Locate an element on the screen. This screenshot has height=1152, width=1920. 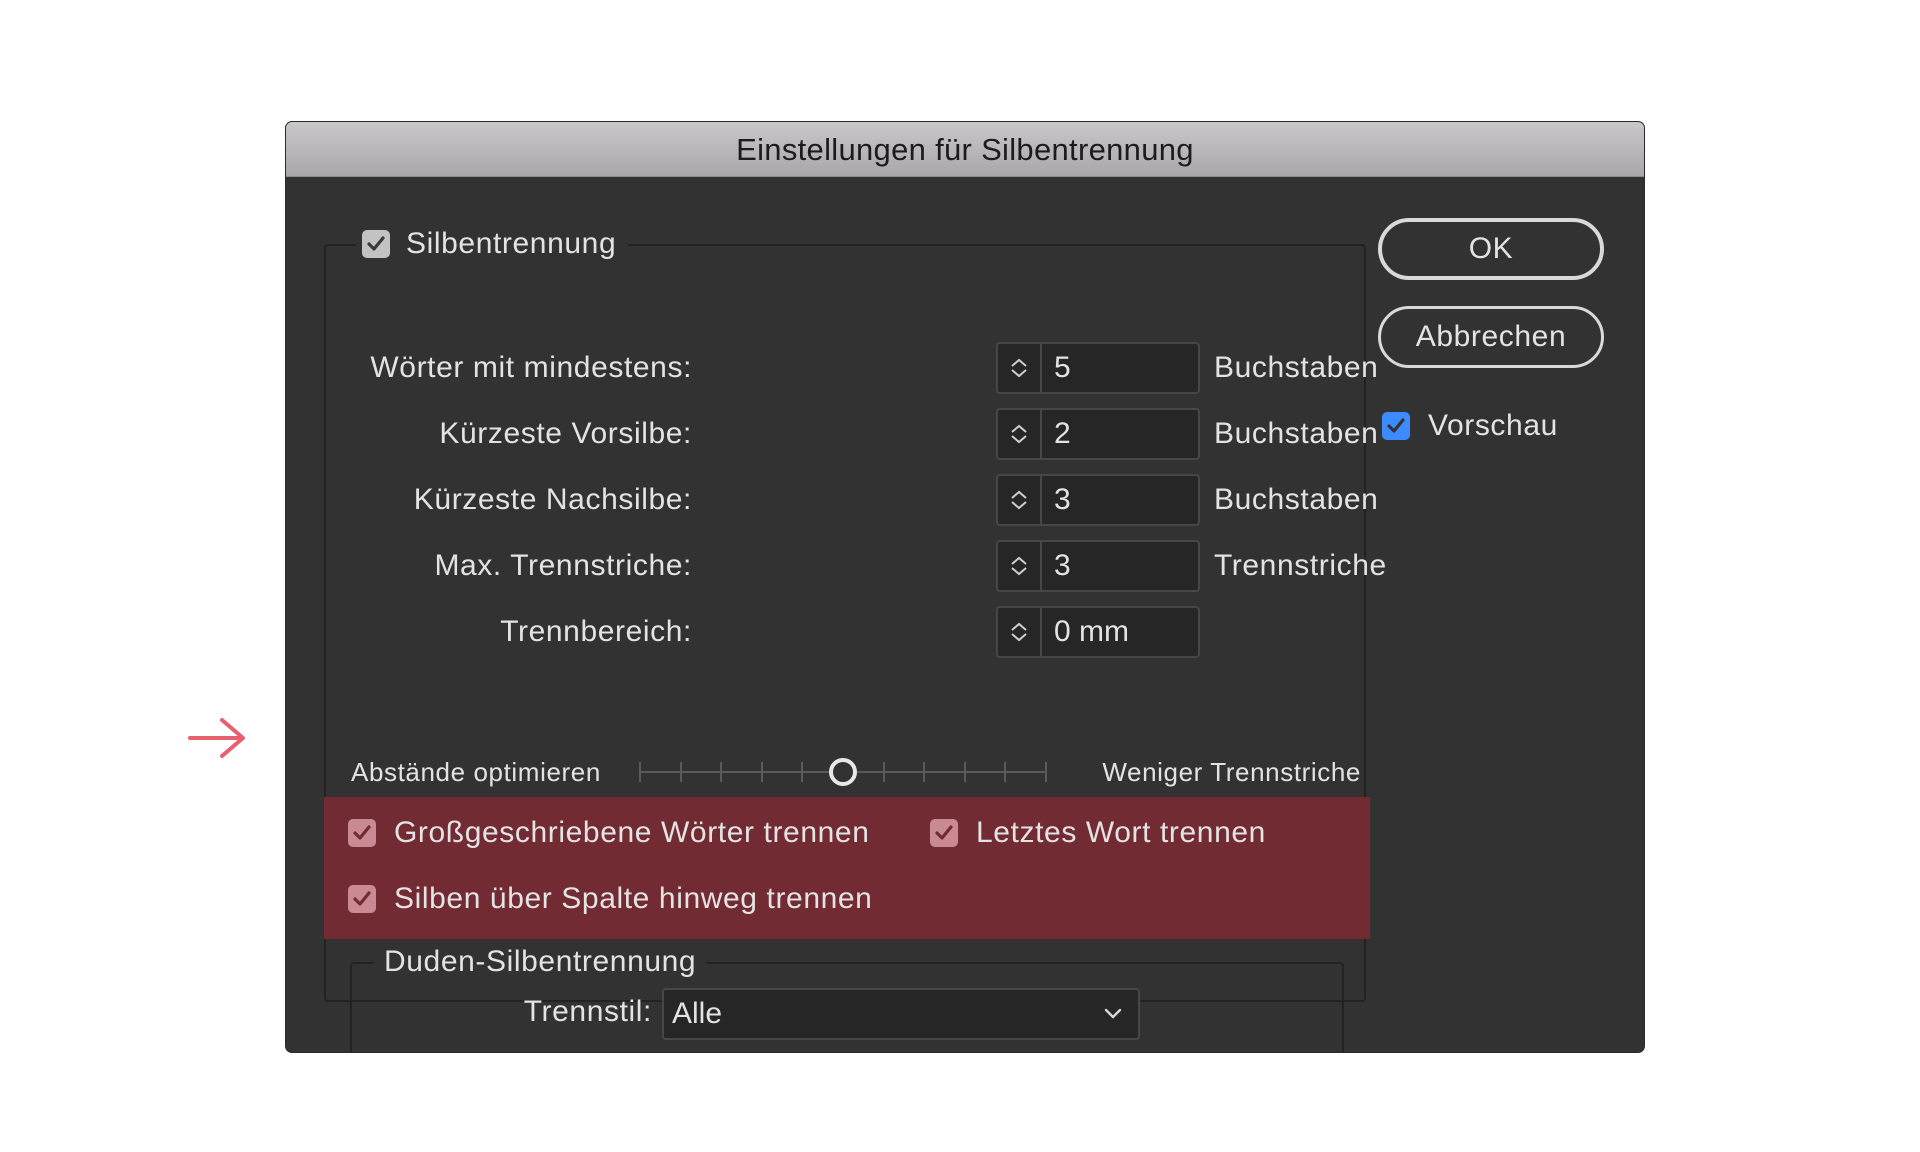
hyphenation-toggle: Silbentrennung is located at coordinates (492, 244).